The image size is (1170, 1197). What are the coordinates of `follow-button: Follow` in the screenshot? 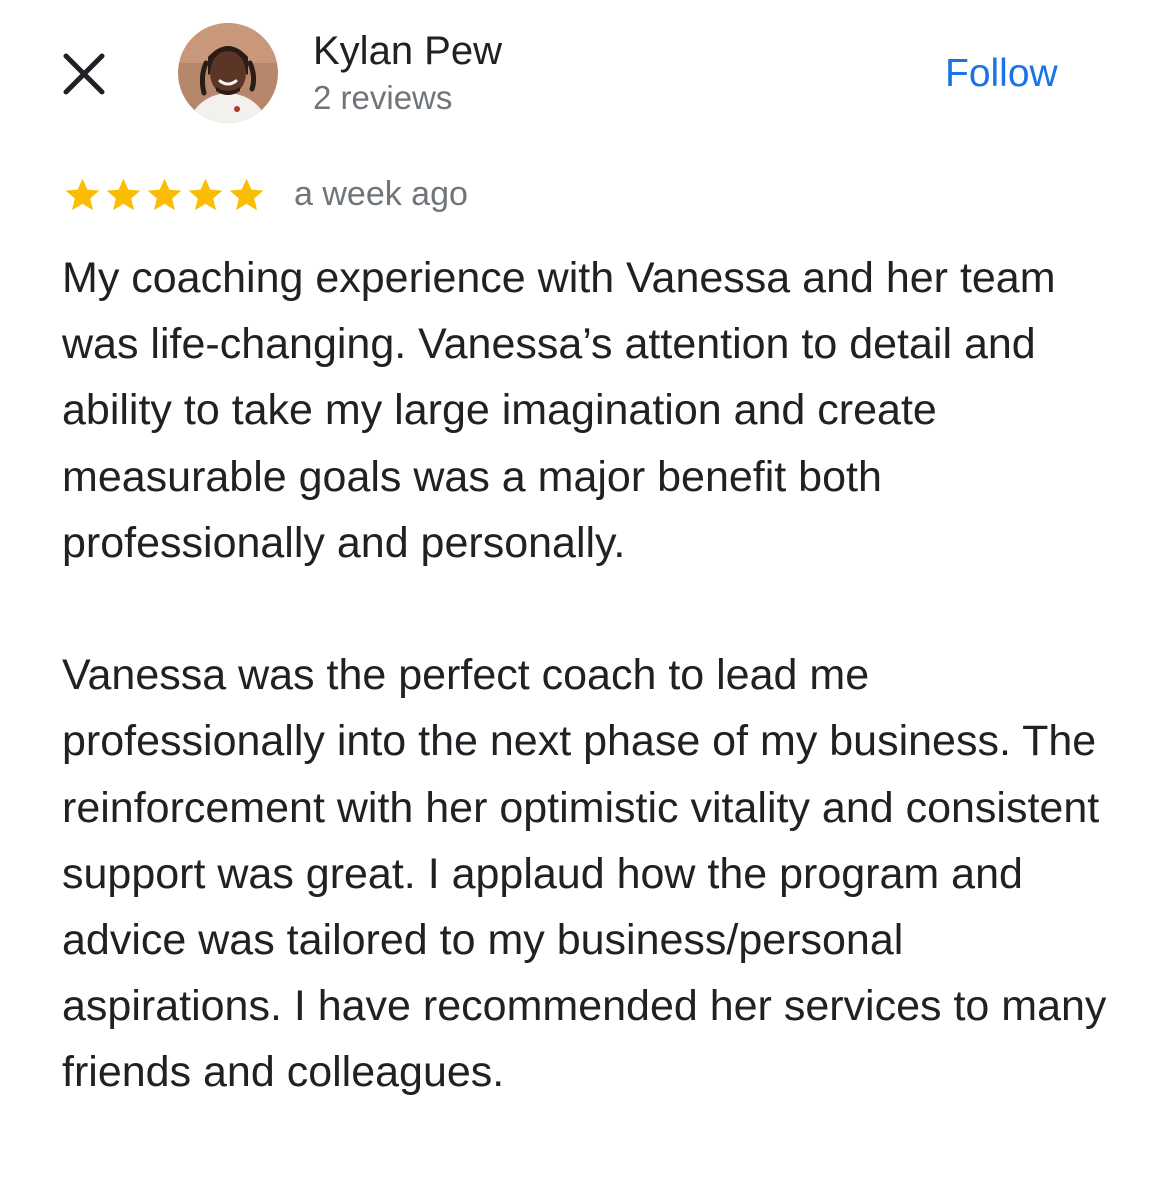 It's located at (1001, 74).